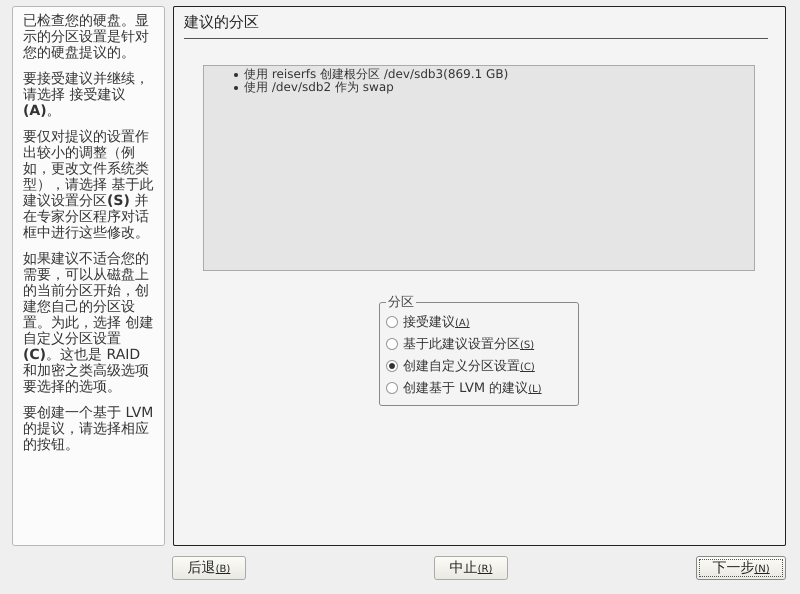 The height and width of the screenshot is (594, 800). I want to click on radio-option: 接受建议(A), so click(480, 322).